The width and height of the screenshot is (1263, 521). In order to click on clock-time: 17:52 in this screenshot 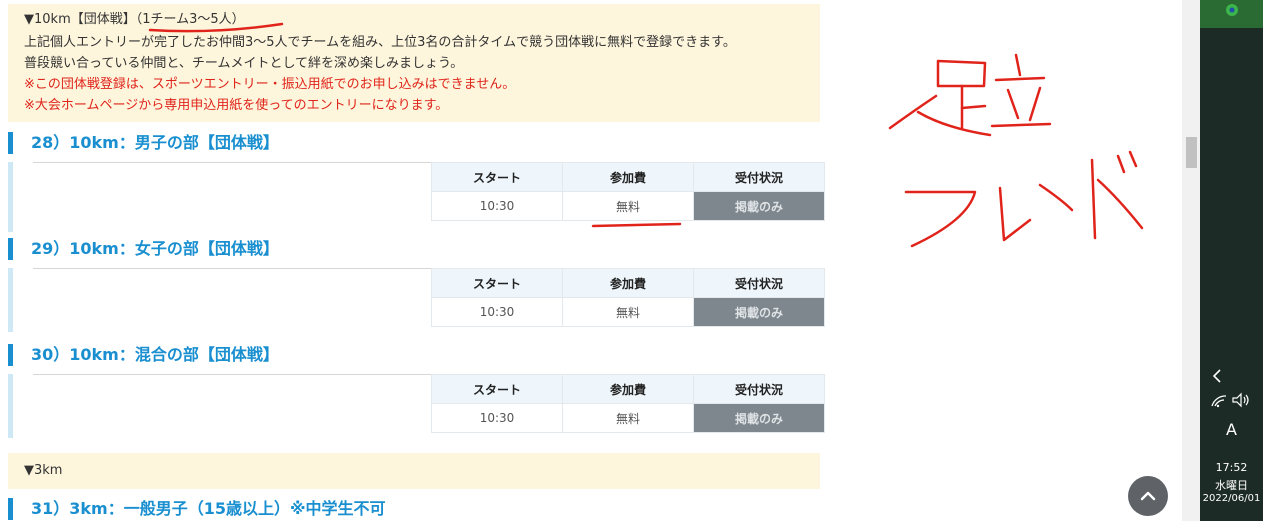, I will do `click(1231, 467)`.